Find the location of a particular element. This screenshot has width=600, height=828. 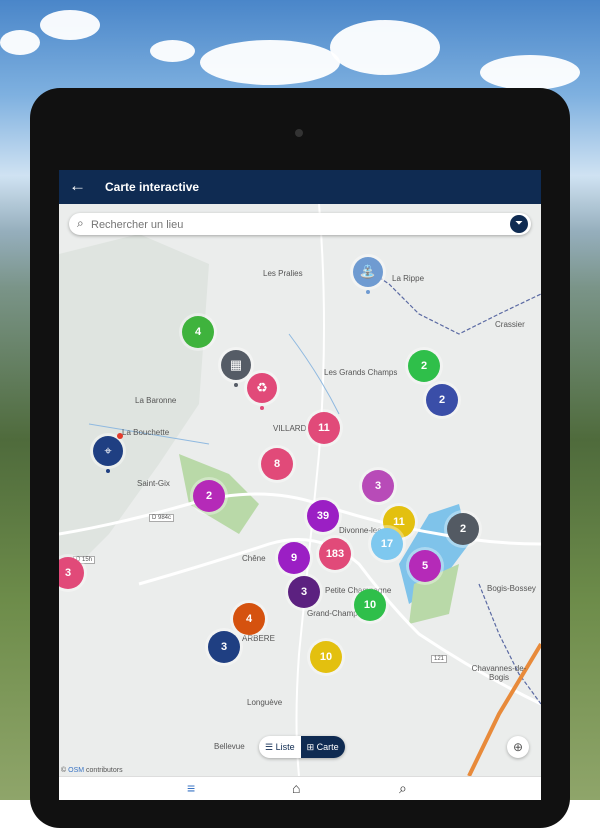

map-cluster: 9 is located at coordinates (294, 558).